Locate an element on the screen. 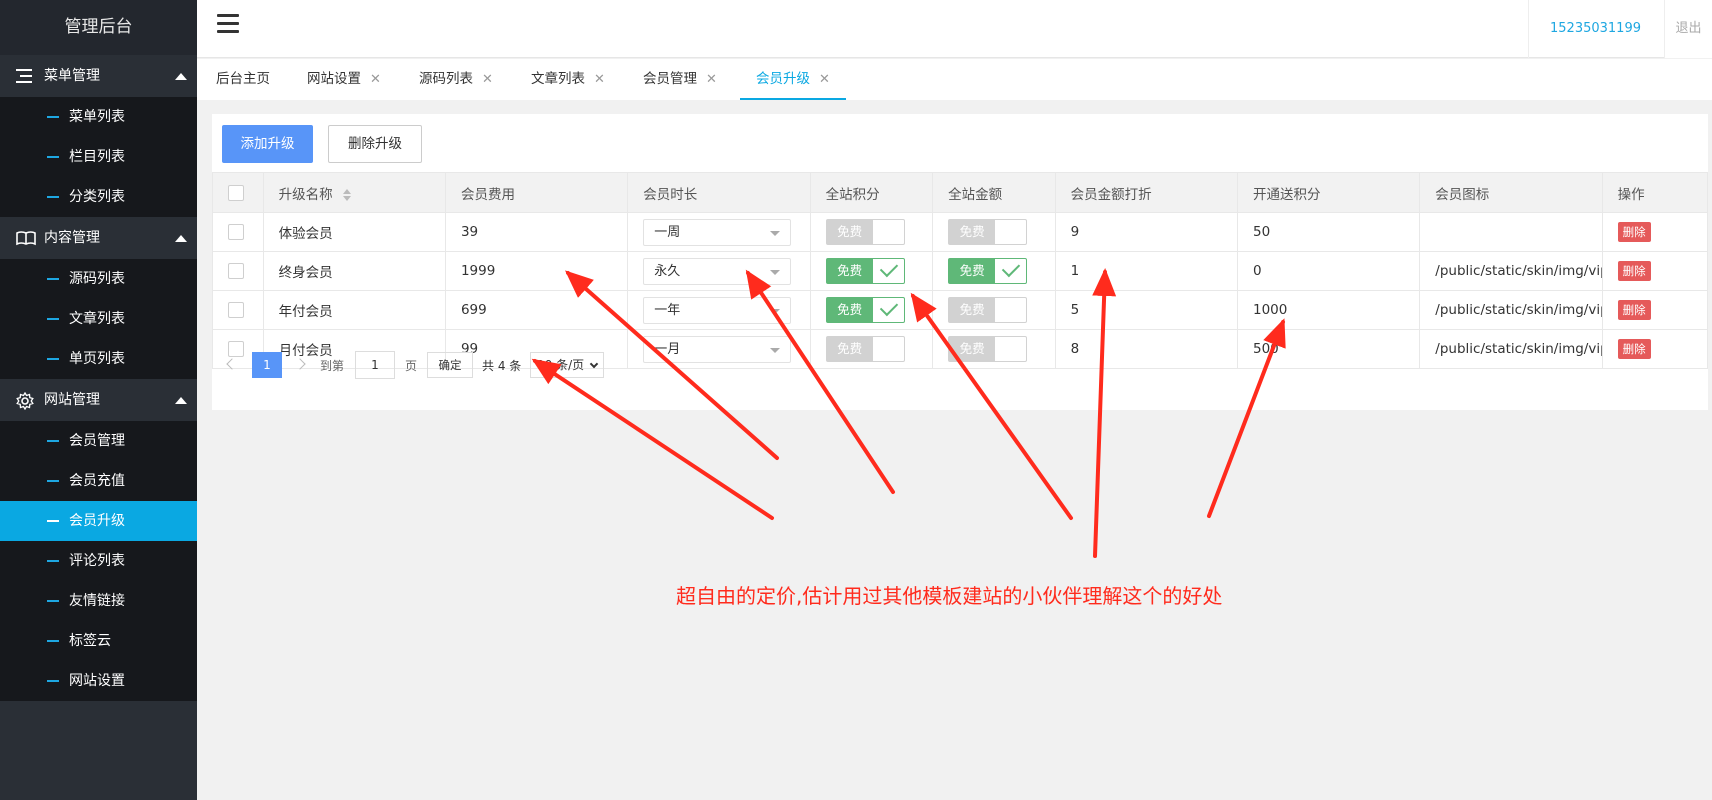 The image size is (1712, 800). cell-discount: 9 is located at coordinates (1146, 232).